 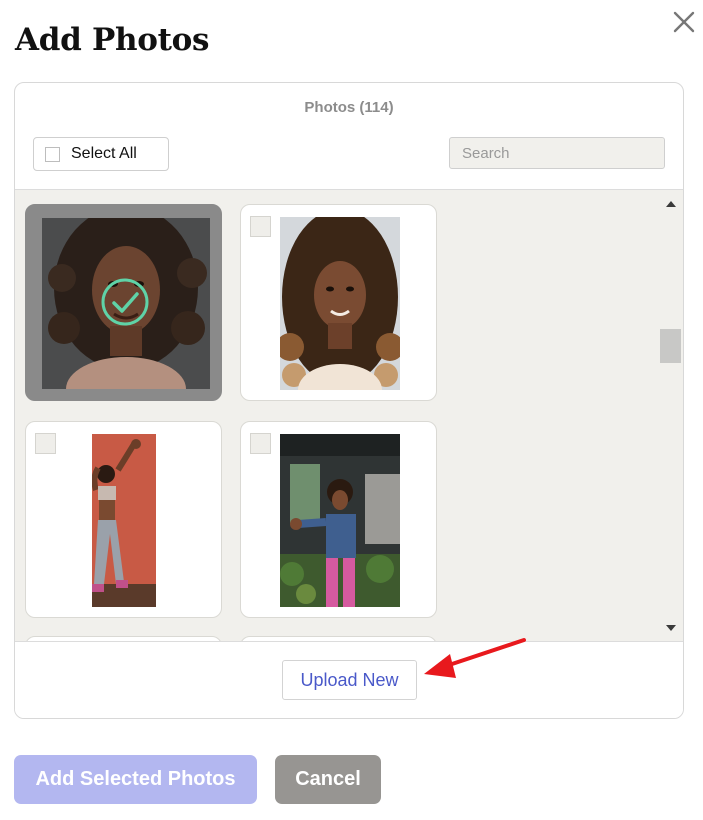 What do you see at coordinates (671, 204) in the screenshot?
I see `scroll-up-icon` at bounding box center [671, 204].